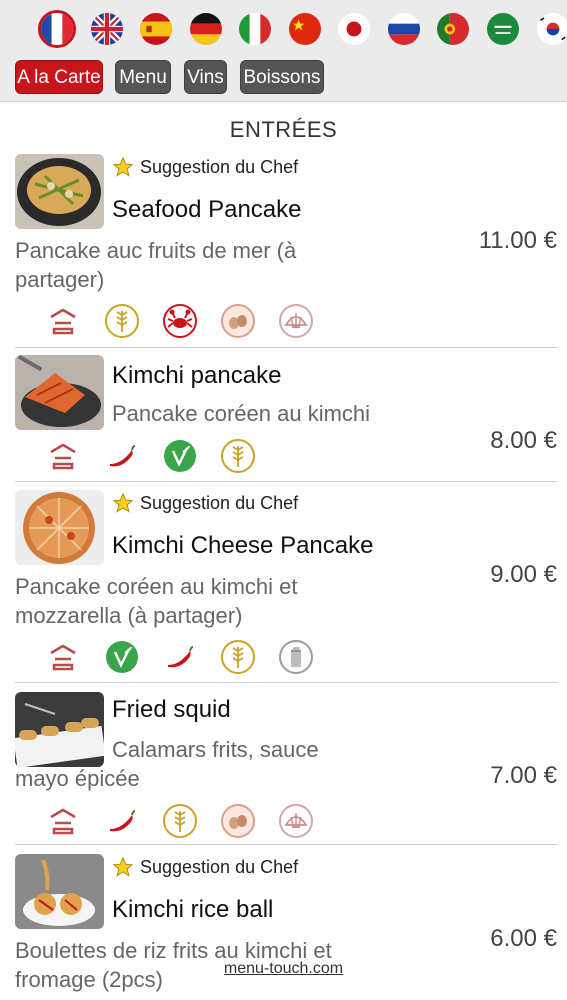 The width and height of the screenshot is (567, 1000). I want to click on tab-boissons: Boissons, so click(282, 77).